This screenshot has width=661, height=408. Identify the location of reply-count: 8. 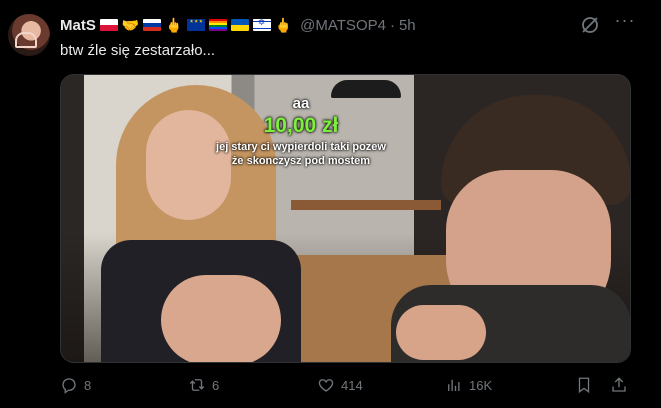
(88, 385).